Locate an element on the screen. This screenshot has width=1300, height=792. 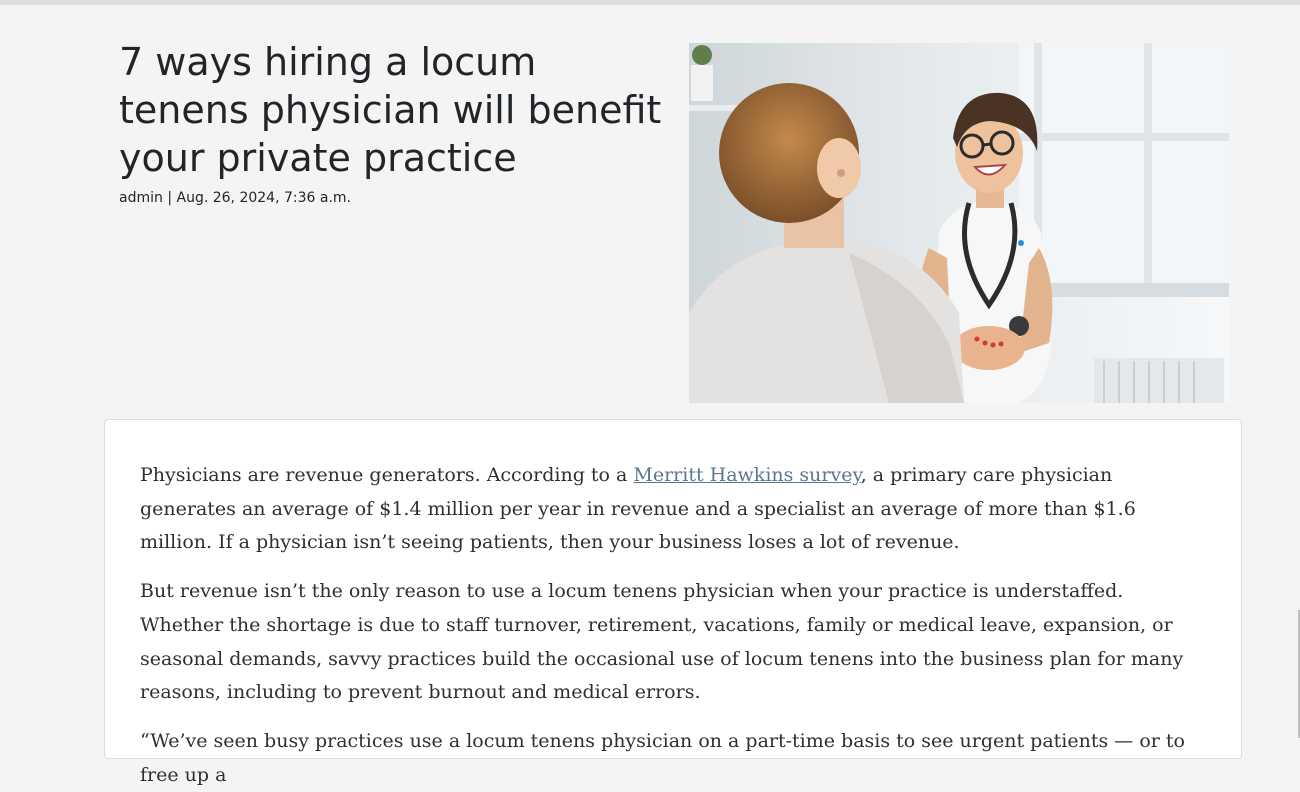
post-meta: admin | Aug. 26, 2024, 7:36 a.m. is located at coordinates (394, 198).